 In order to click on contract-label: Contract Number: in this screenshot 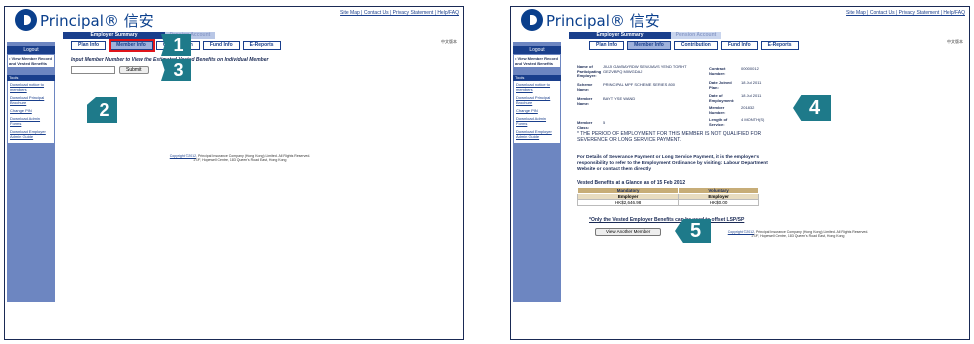, I will do `click(717, 71)`.